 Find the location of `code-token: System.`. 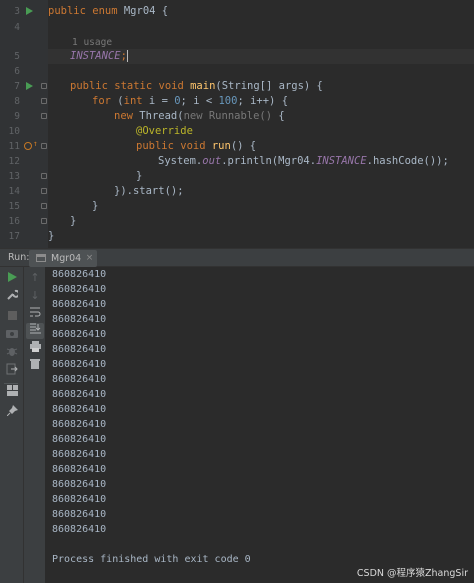

code-token: System. is located at coordinates (180, 161).